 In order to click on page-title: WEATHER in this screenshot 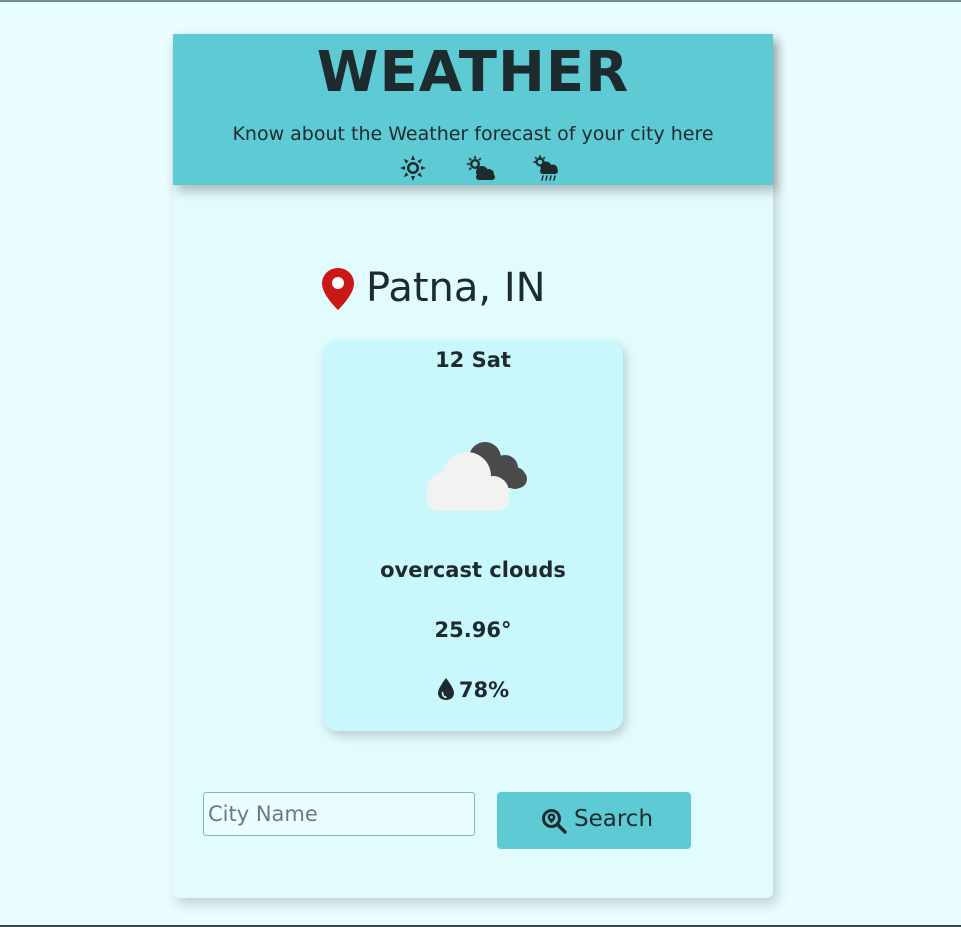, I will do `click(473, 72)`.